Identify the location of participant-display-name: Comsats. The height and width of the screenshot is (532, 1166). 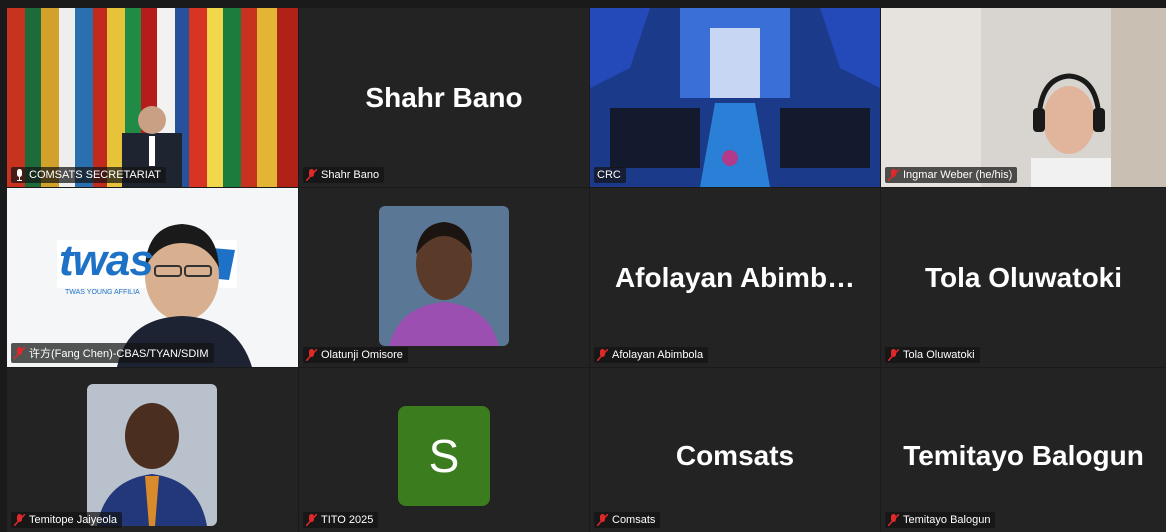
(735, 455).